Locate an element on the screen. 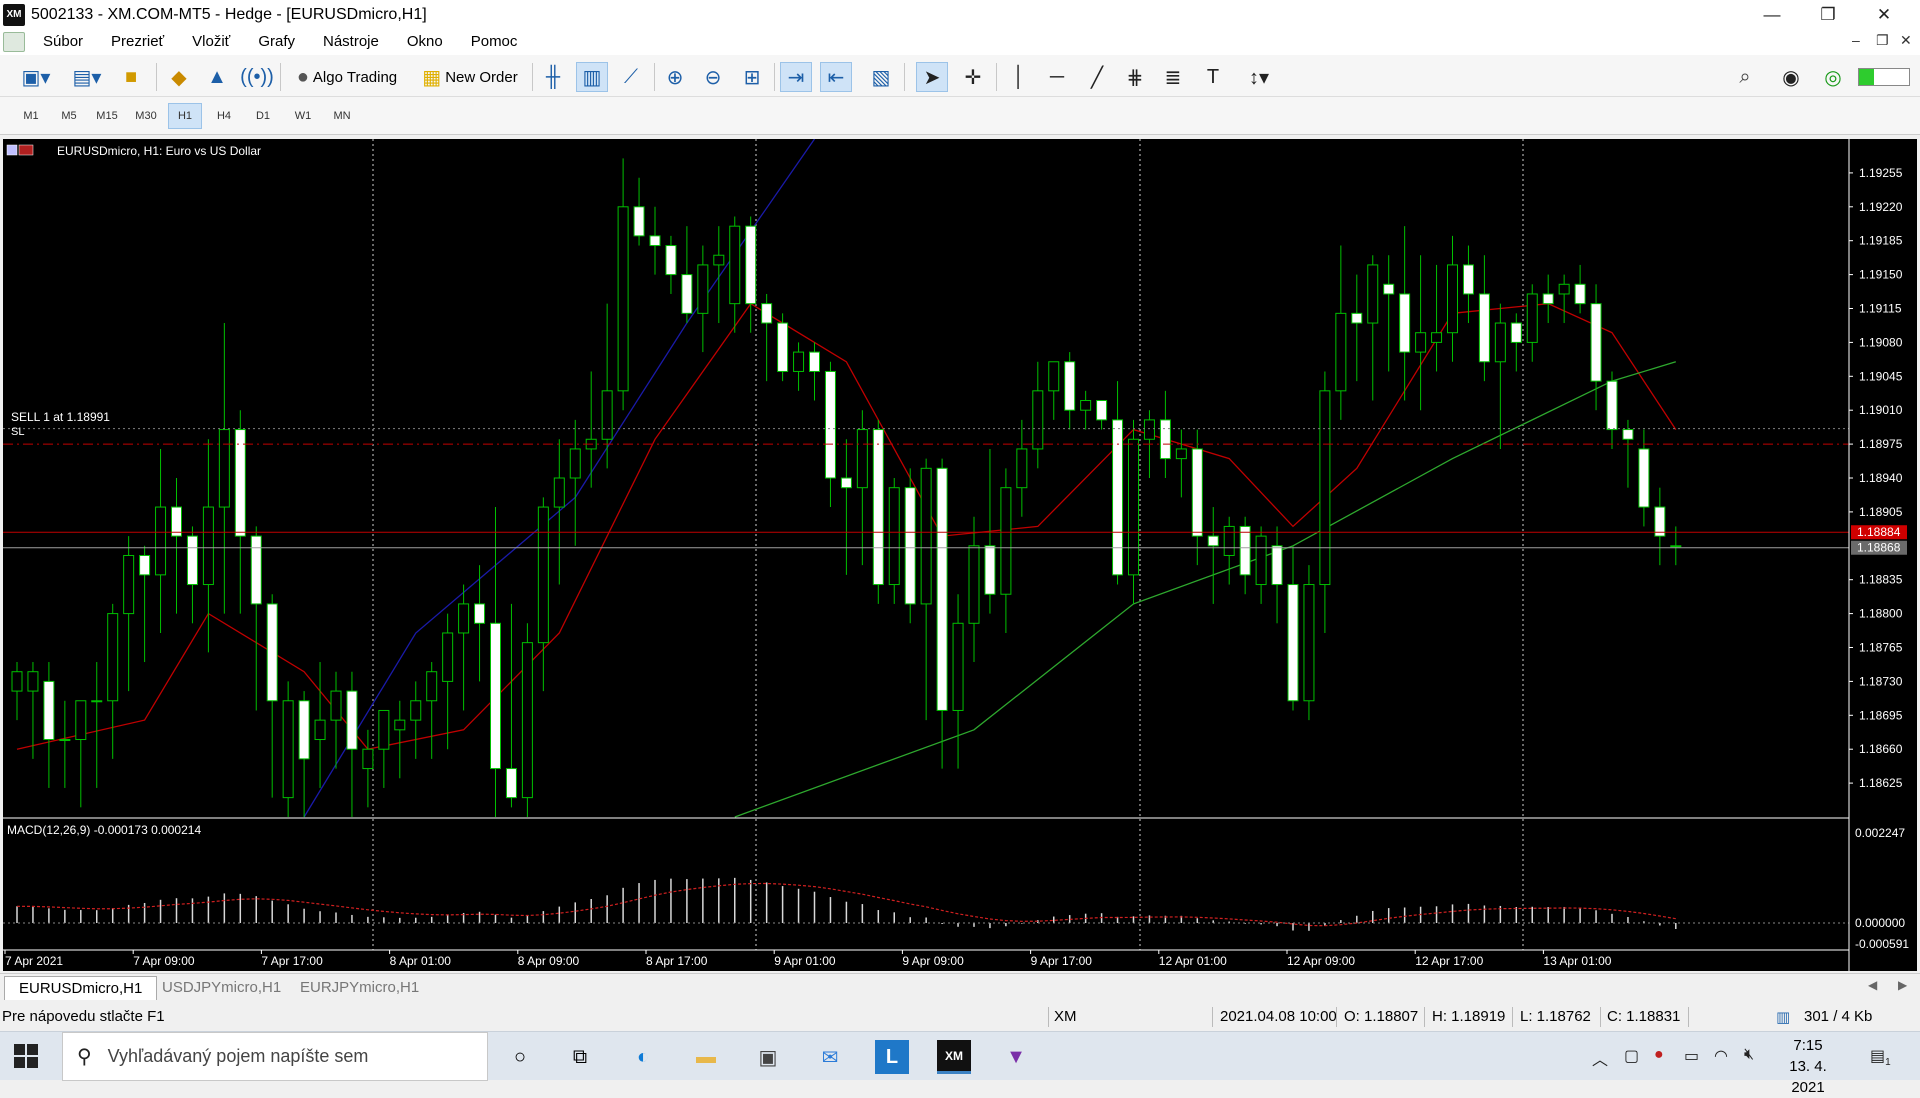 Image resolution: width=1920 pixels, height=1098 pixels. menu-tools: Nástroje is located at coordinates (351, 42).